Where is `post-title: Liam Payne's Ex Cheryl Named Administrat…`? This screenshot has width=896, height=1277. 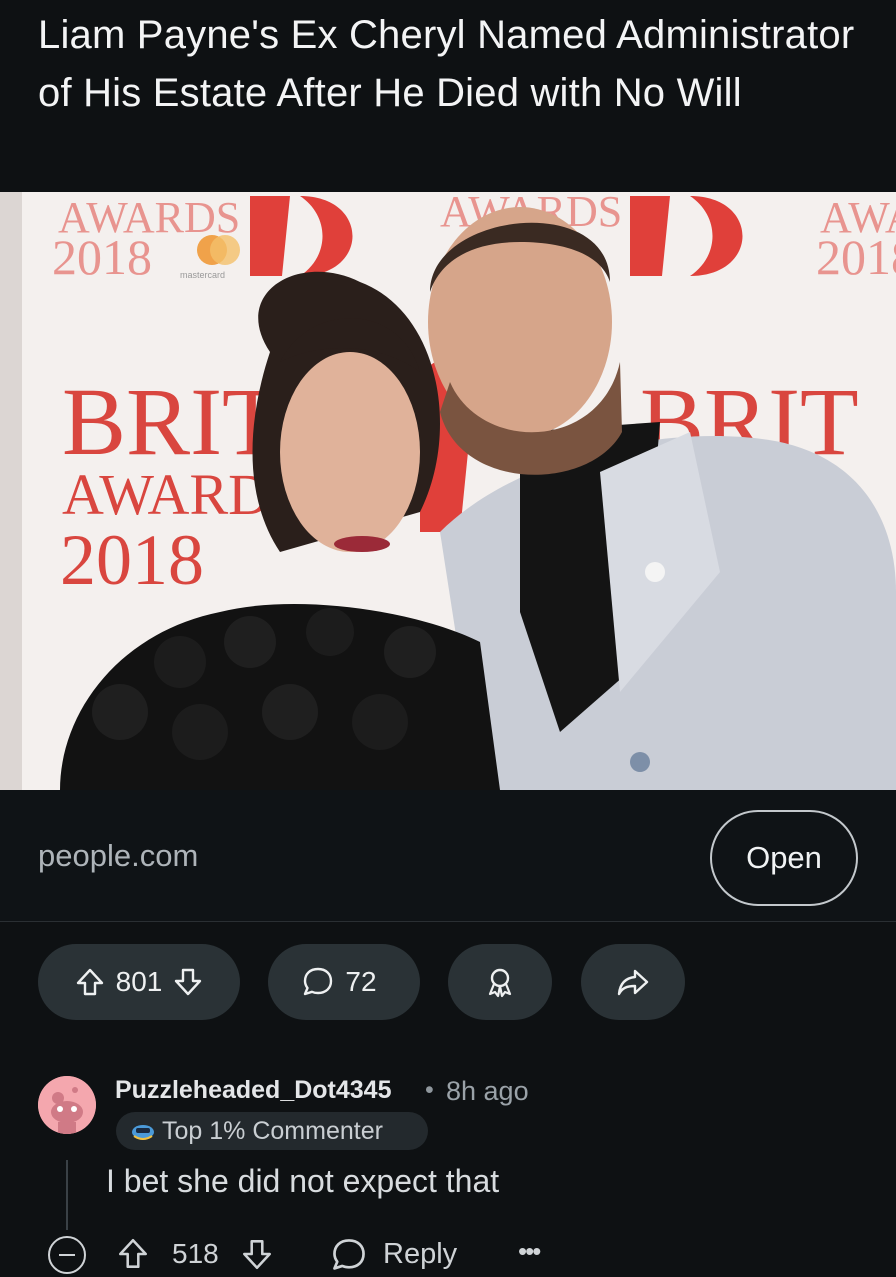
post-title: Liam Payne's Ex Cheryl Named Administrat… is located at coordinates (446, 64).